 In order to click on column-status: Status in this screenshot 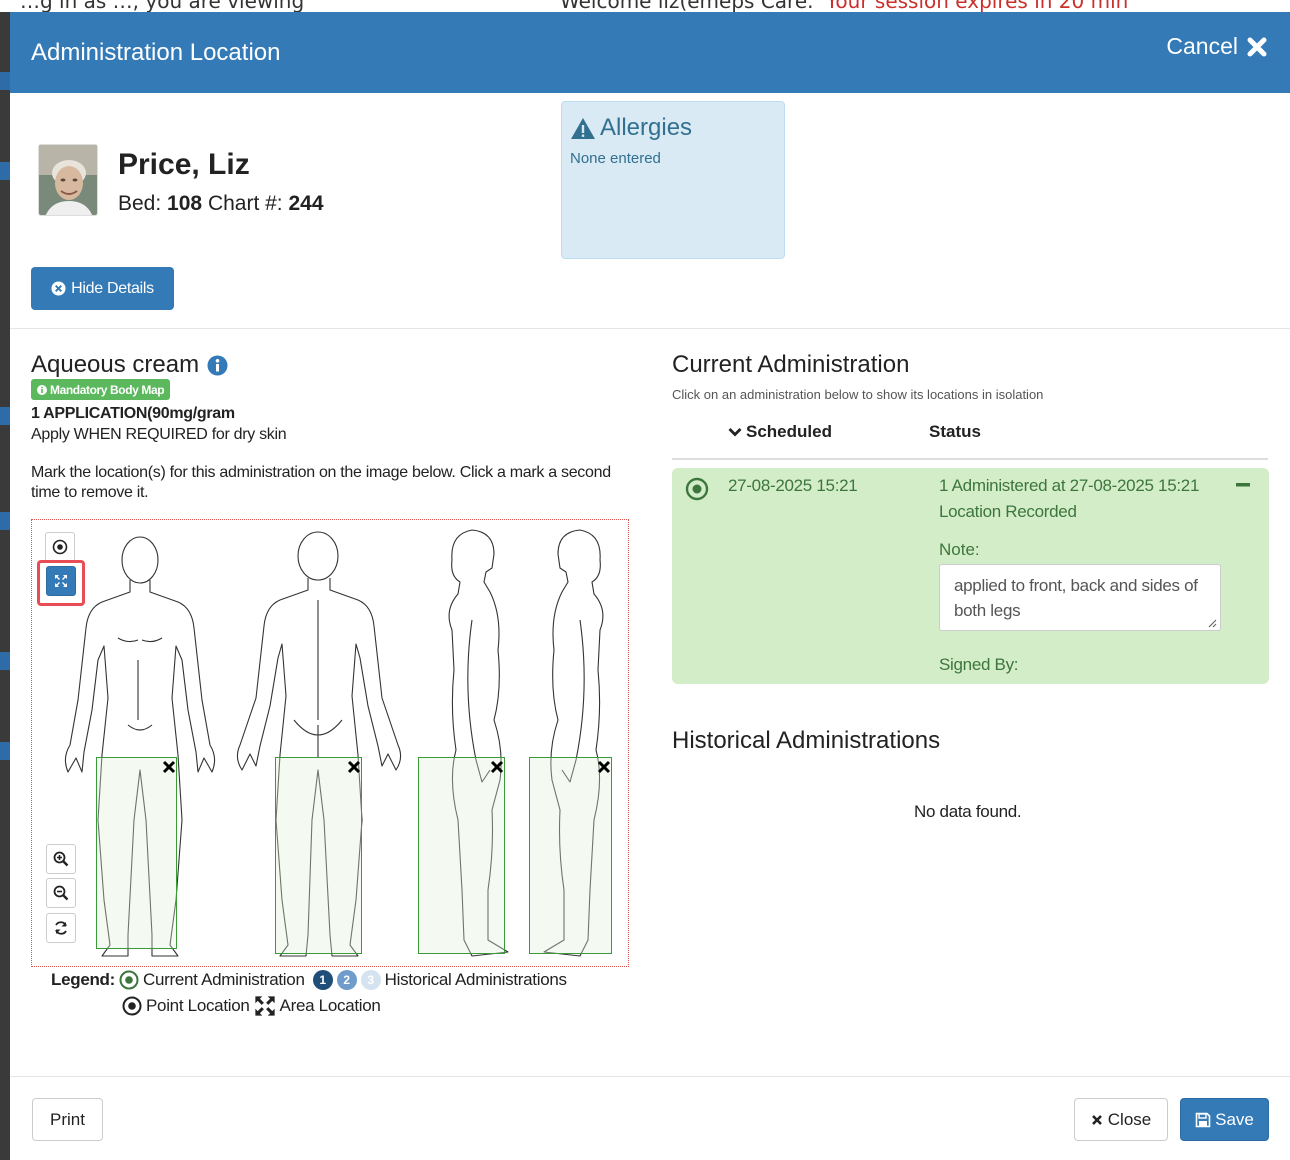, I will do `click(955, 432)`.